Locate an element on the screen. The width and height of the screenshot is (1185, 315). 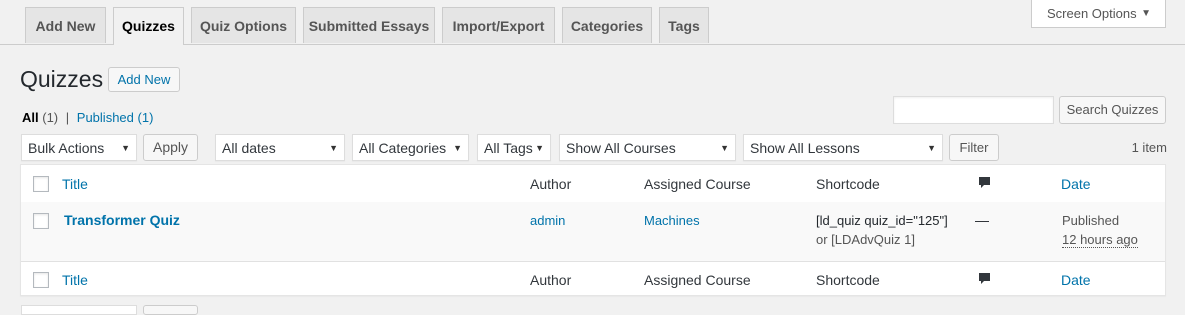
shortcode-alternate: or [LDAdvQuiz 1] is located at coordinates (865, 239).